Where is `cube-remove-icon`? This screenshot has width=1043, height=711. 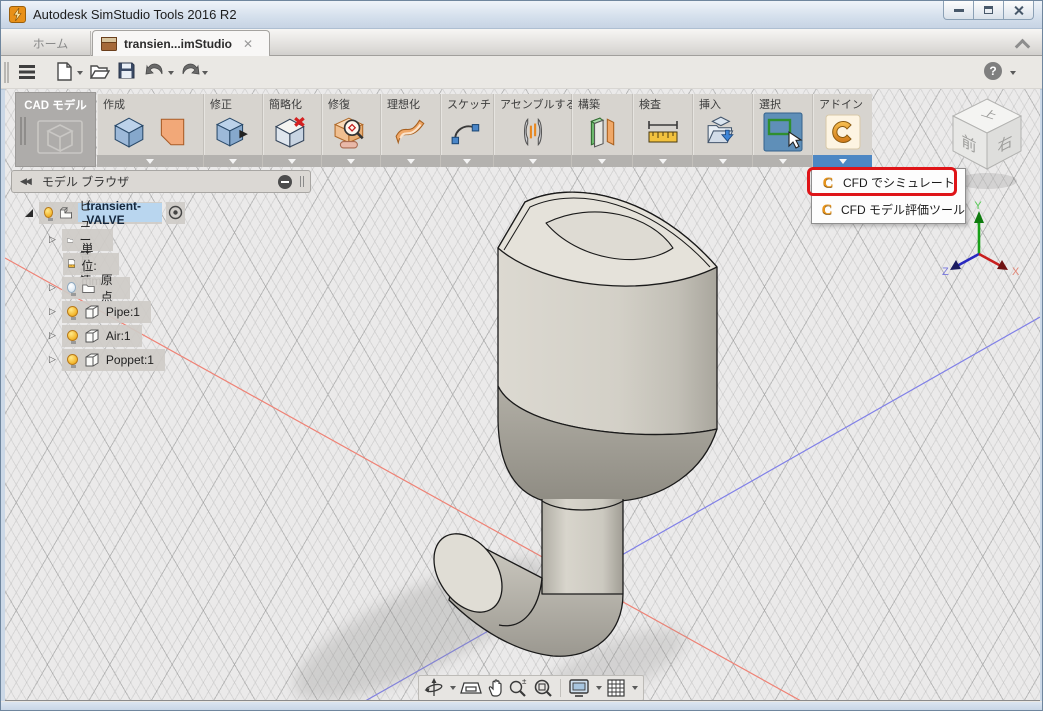
cube-remove-icon is located at coordinates (292, 132).